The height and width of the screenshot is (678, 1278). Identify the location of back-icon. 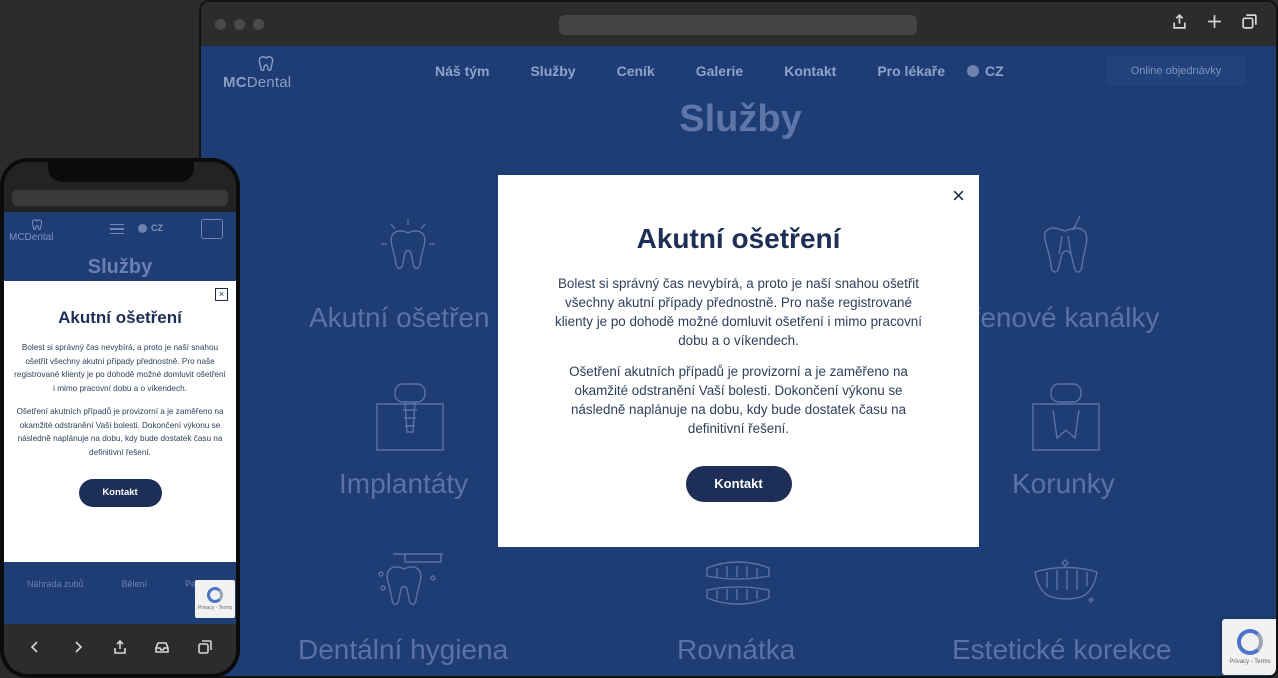
(35, 649).